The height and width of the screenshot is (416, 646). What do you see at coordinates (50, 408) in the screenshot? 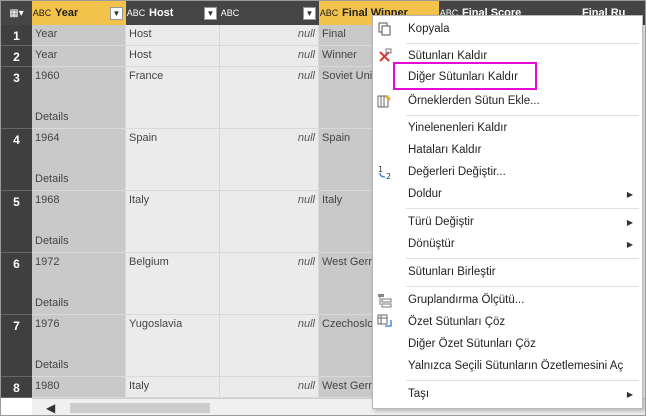
I see `scroll-left-icon: ◀` at bounding box center [50, 408].